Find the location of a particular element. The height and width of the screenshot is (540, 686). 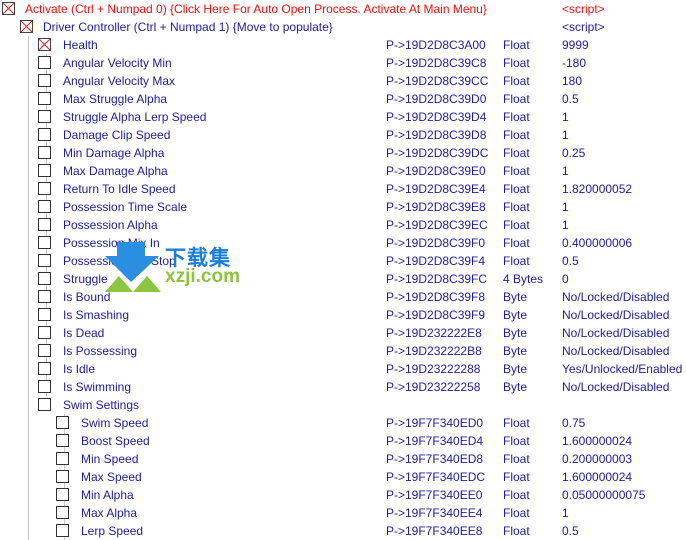

entry-value: 0.05000000075 is located at coordinates (604, 495).